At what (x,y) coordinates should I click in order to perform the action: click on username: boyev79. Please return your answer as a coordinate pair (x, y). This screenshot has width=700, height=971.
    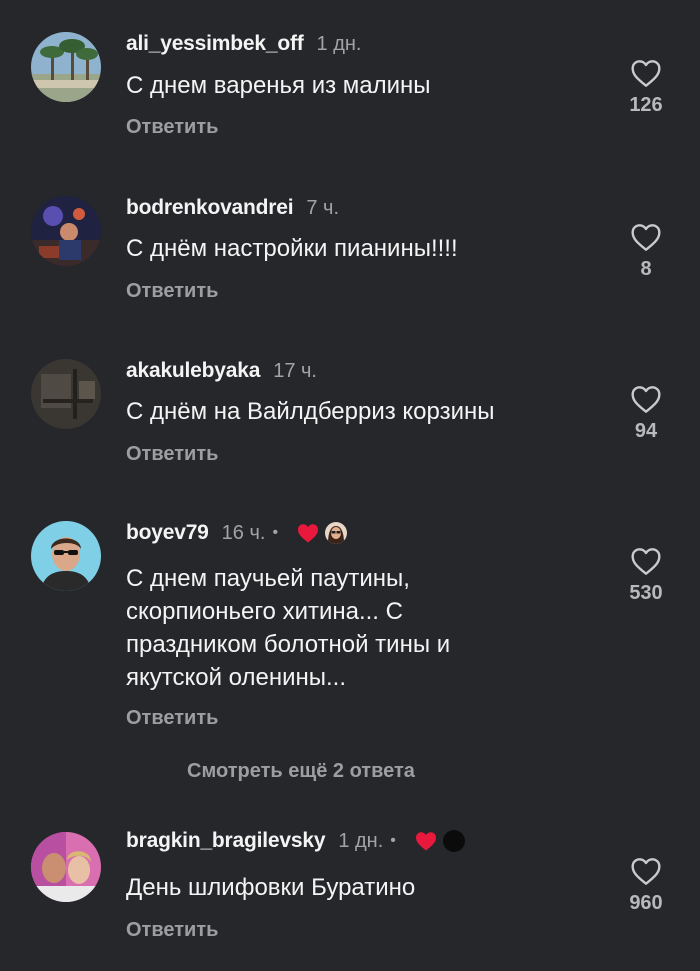
    Looking at the image, I should click on (167, 533).